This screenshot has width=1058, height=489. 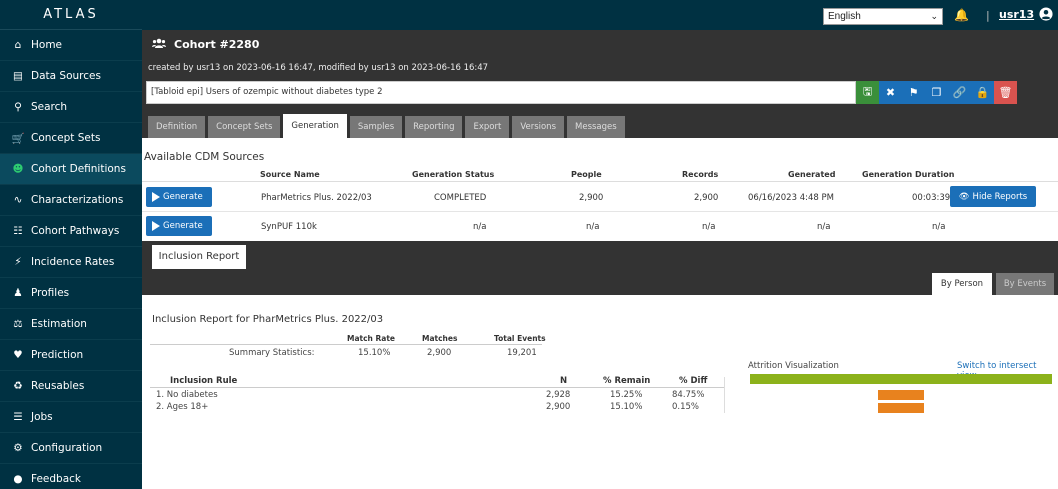 I want to click on tab-versions: Versions, so click(x=538, y=127).